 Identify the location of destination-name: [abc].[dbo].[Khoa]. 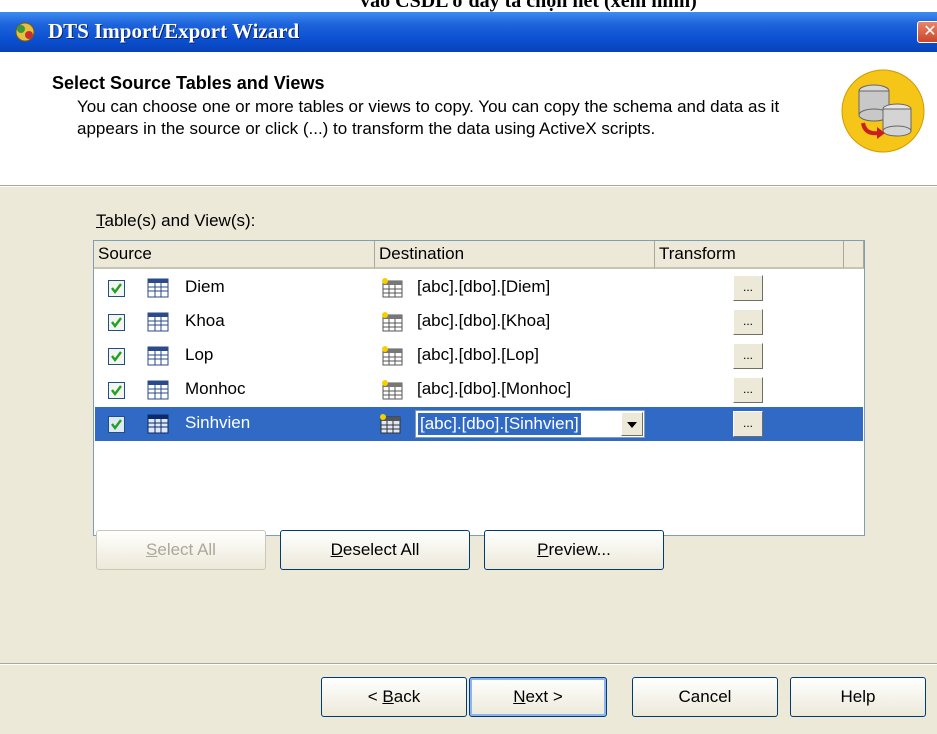
(483, 321).